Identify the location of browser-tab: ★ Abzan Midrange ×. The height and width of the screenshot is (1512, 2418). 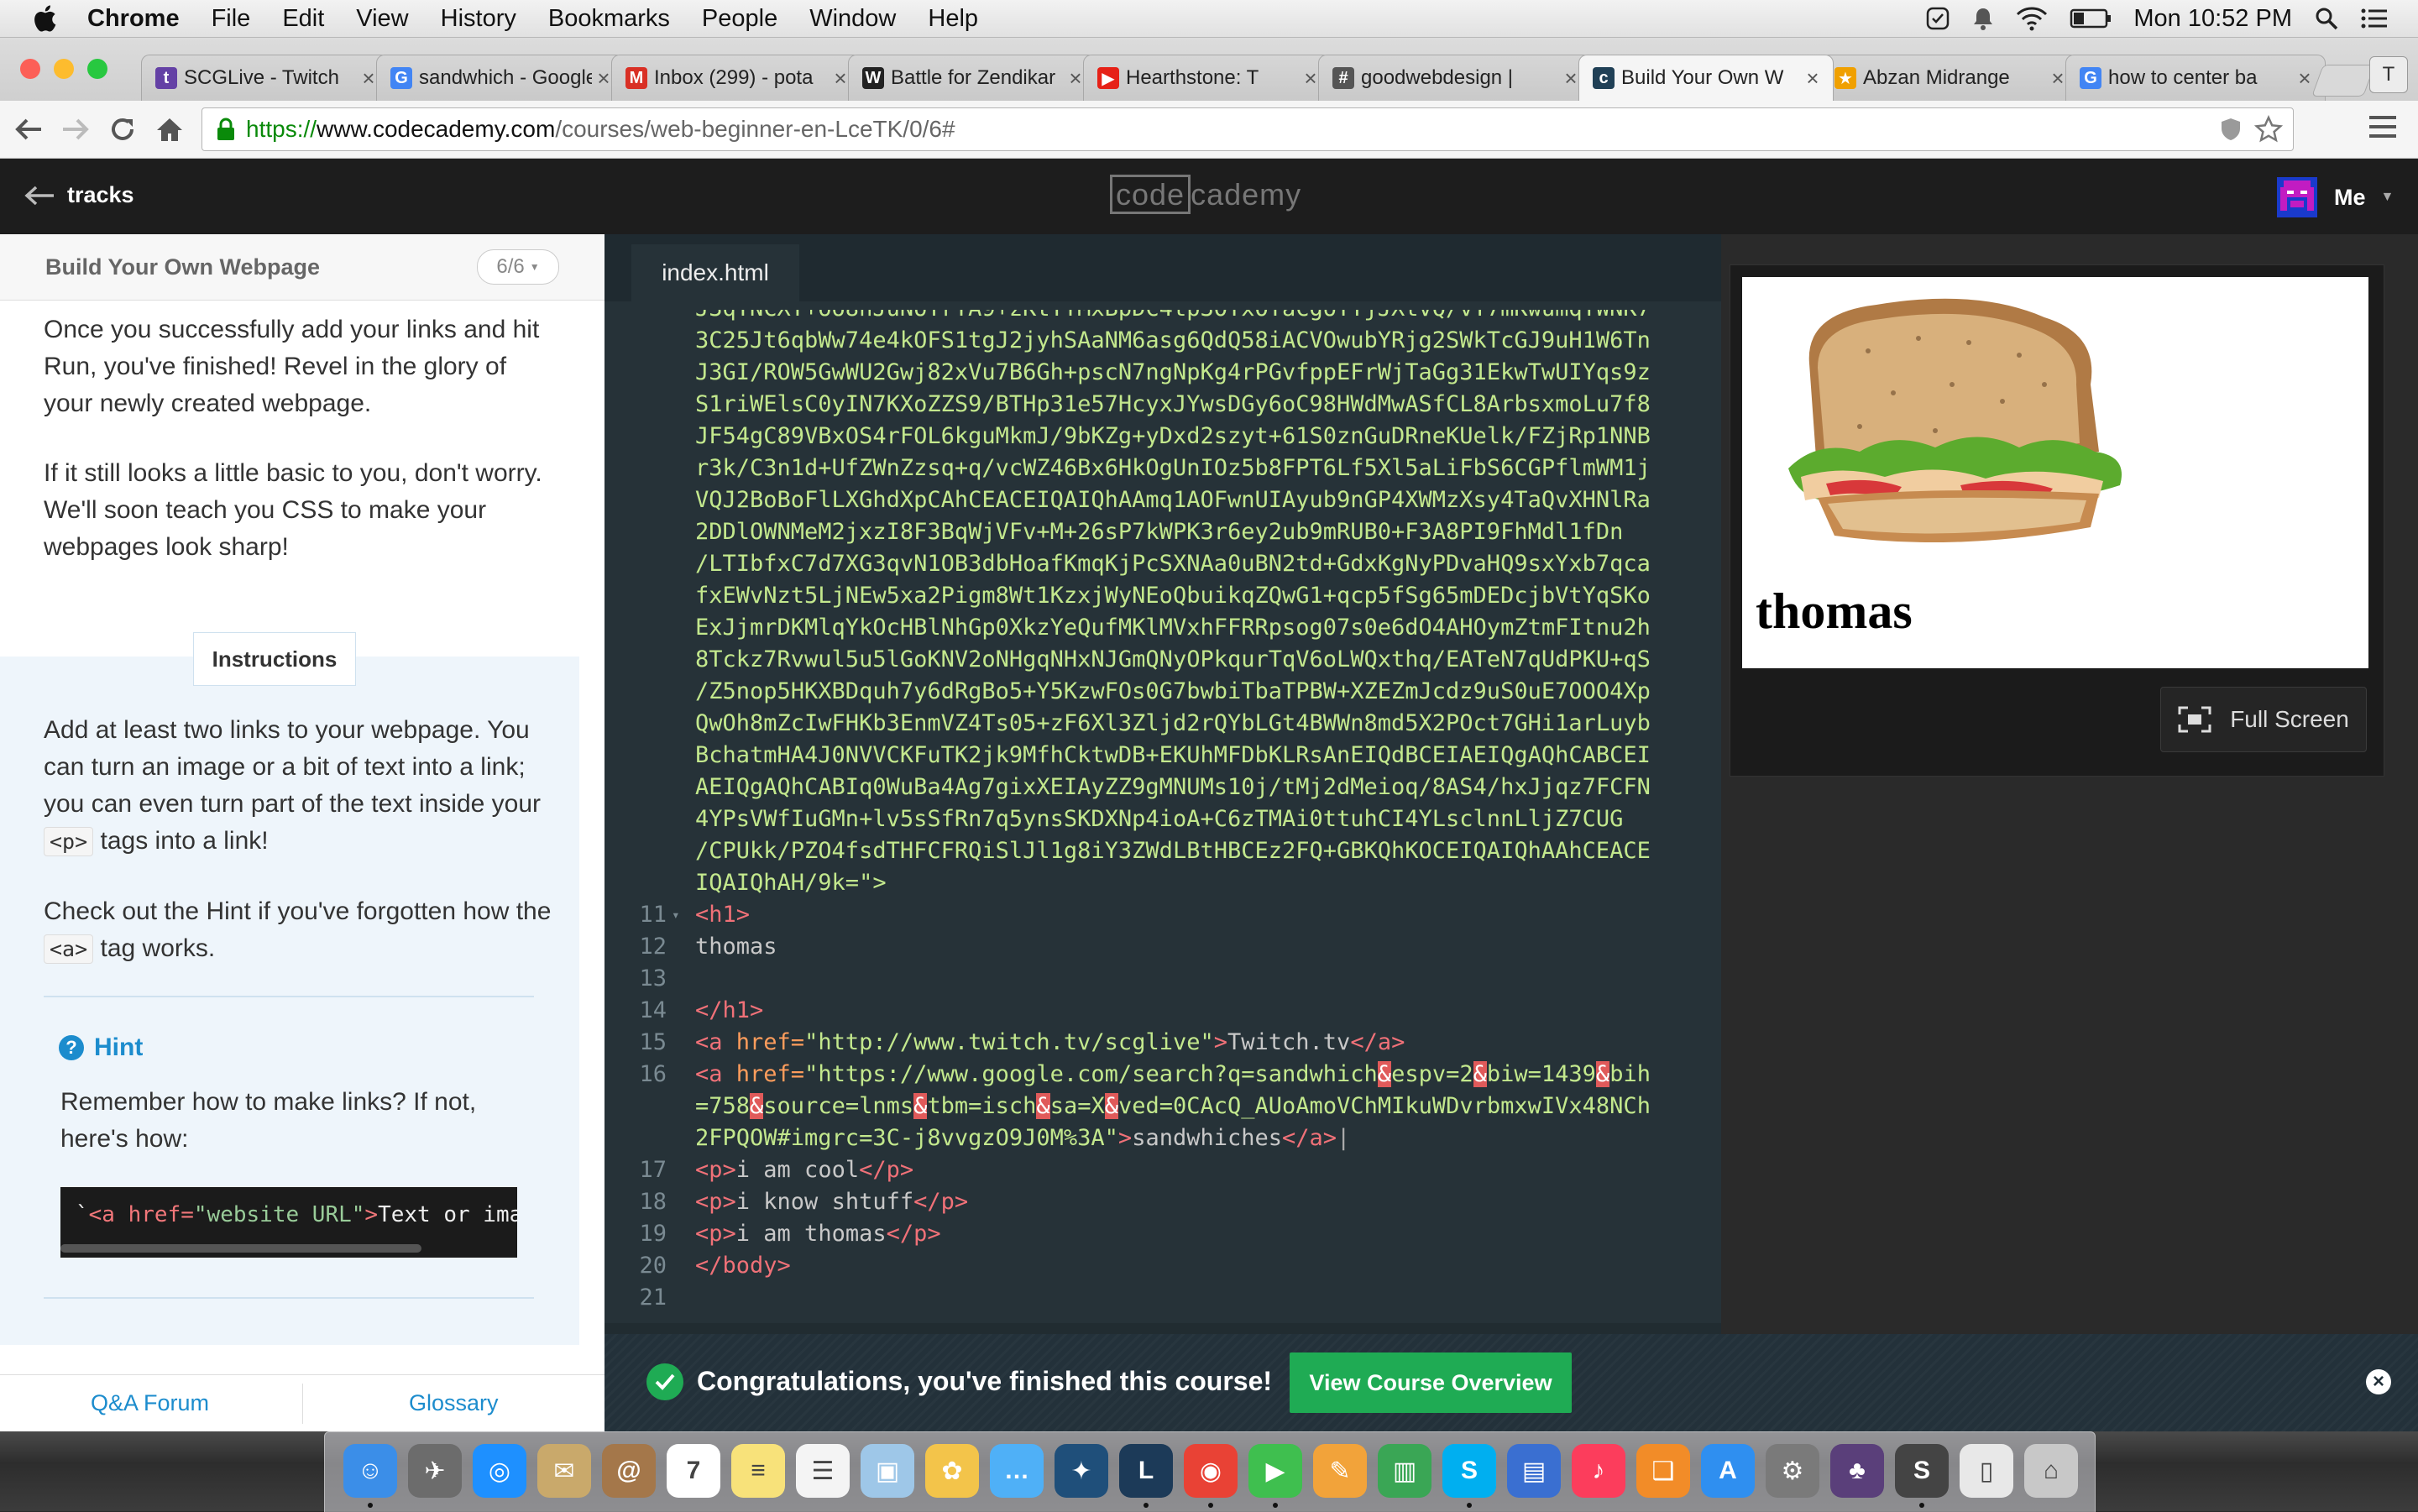
(1949, 78).